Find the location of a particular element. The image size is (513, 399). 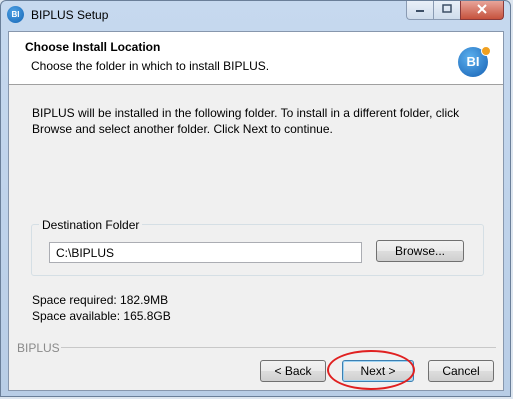

window-title: BIPLUS Setup is located at coordinates (70, 15).